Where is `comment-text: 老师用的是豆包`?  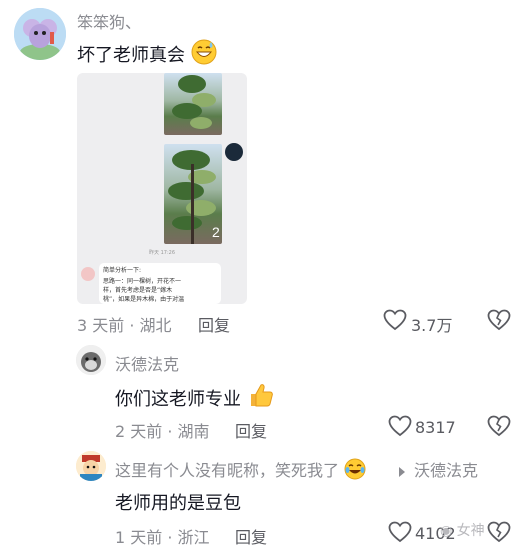 comment-text: 老师用的是豆包 is located at coordinates (178, 503).